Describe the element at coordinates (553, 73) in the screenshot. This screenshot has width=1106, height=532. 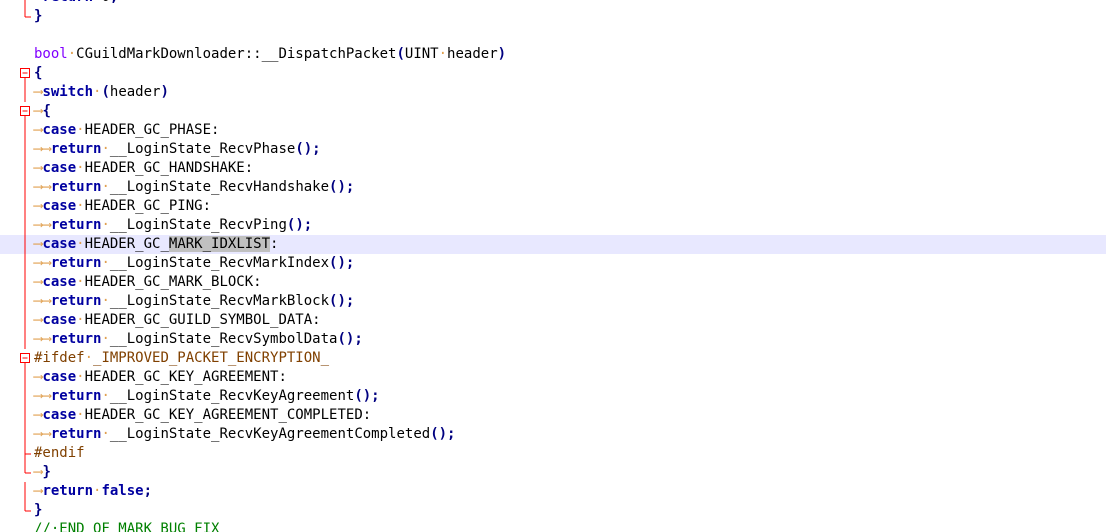
I see `code-line: {` at that location.